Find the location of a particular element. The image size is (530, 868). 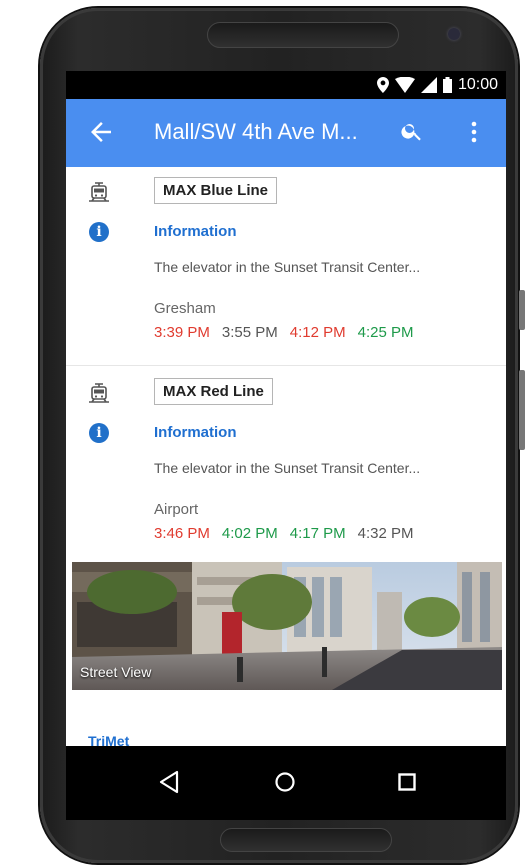

signal-icon is located at coordinates (428, 85).